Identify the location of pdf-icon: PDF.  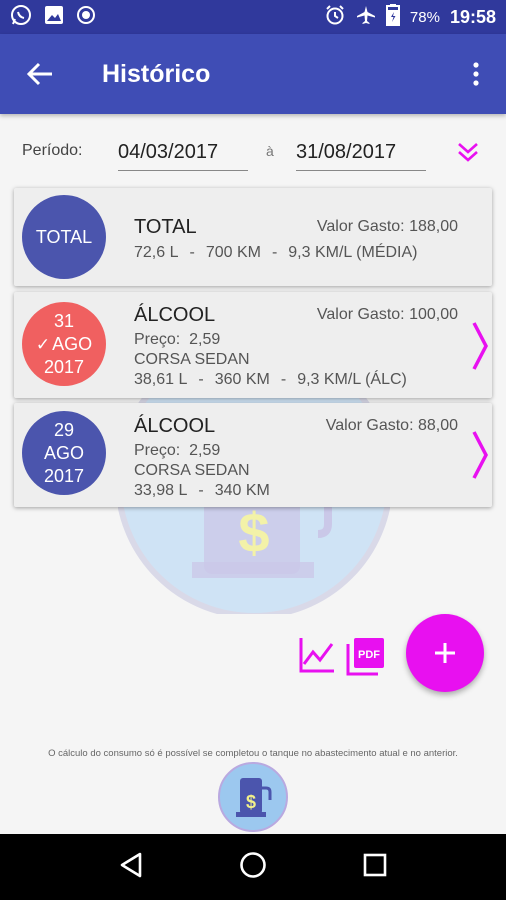
(365, 657).